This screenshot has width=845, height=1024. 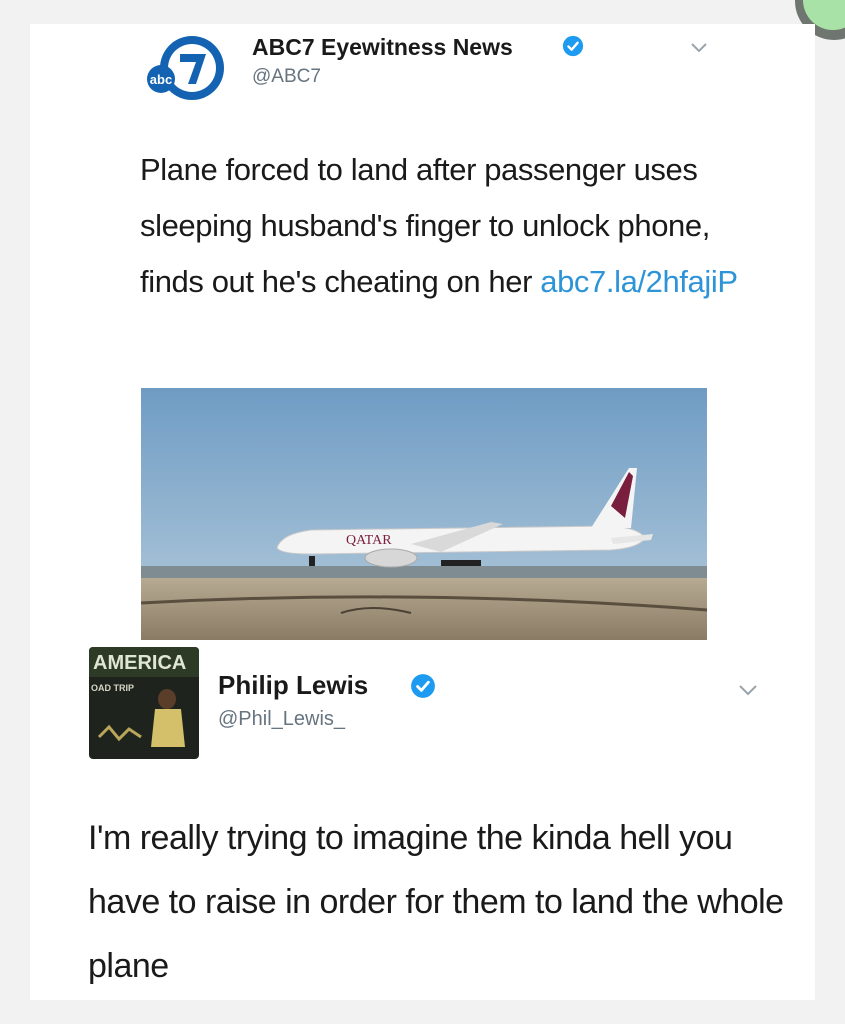 I want to click on abc7-logo: abc, so click(x=184, y=68).